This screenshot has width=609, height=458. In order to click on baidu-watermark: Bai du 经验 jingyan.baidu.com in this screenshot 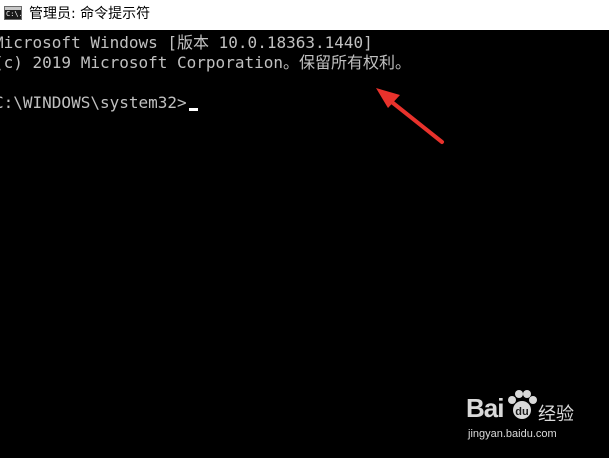, I will do `click(536, 418)`.